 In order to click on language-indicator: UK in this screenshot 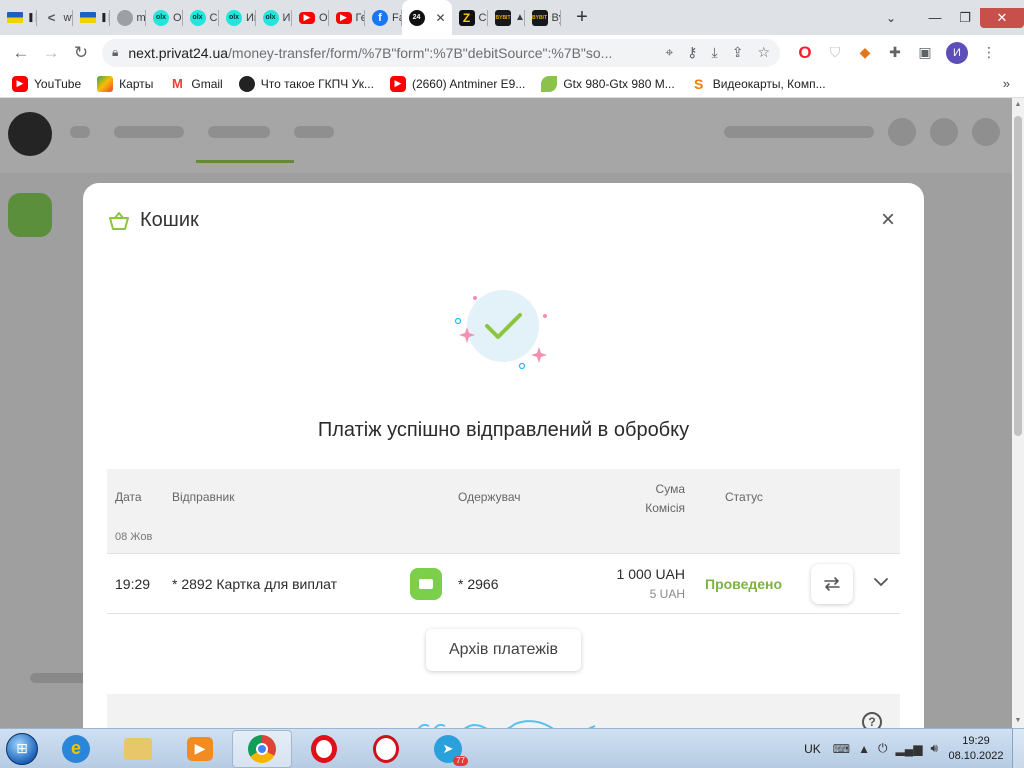, I will do `click(812, 749)`.